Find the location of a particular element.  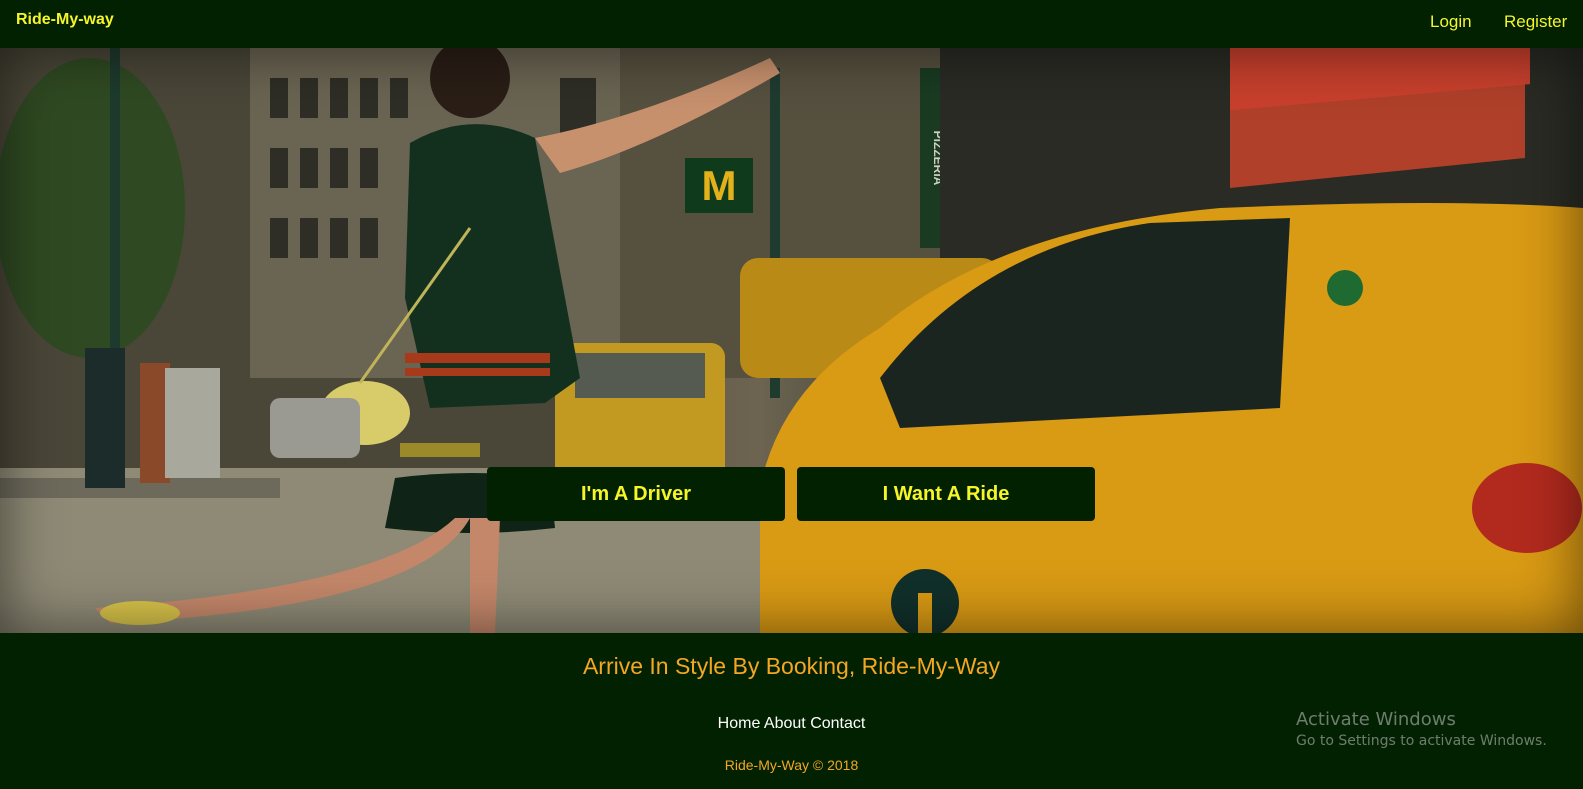

request-ride-button: I Want A Ride is located at coordinates (946, 494).